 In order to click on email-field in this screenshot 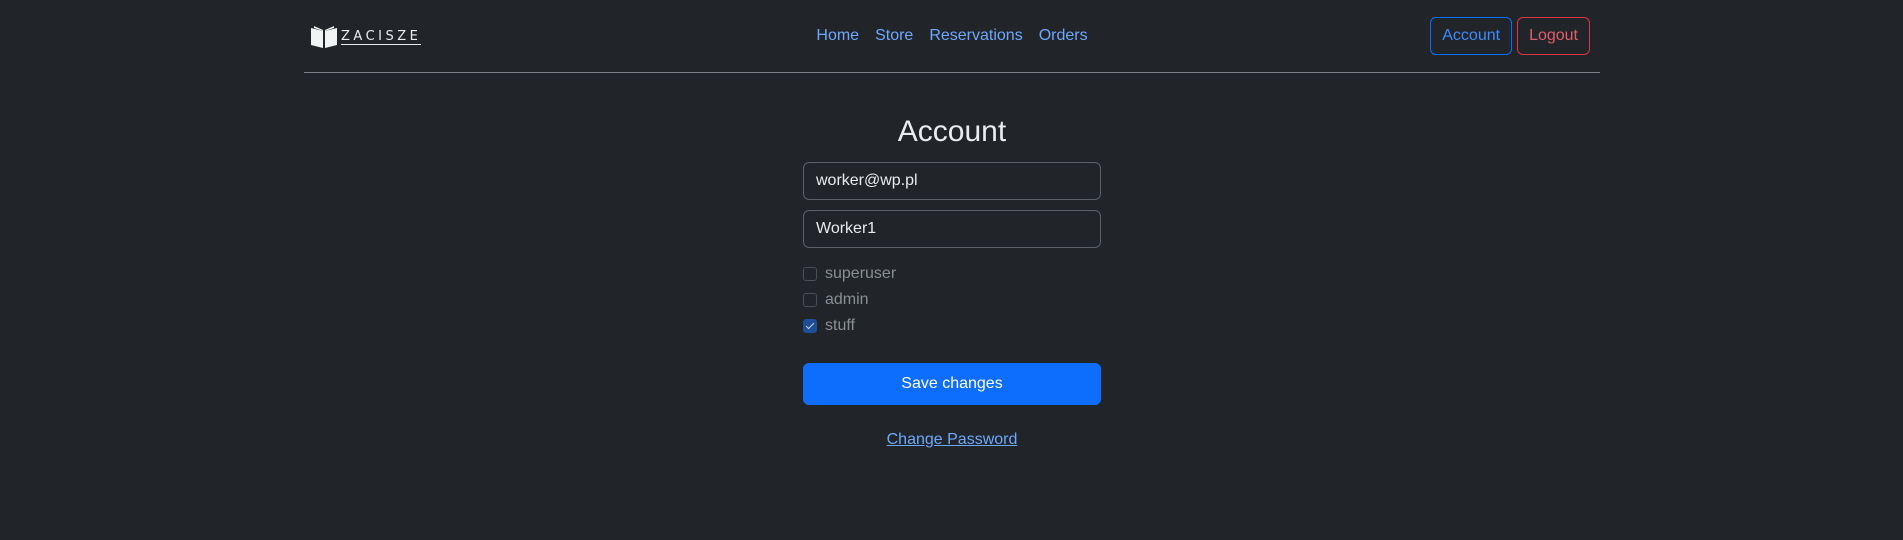, I will do `click(952, 181)`.